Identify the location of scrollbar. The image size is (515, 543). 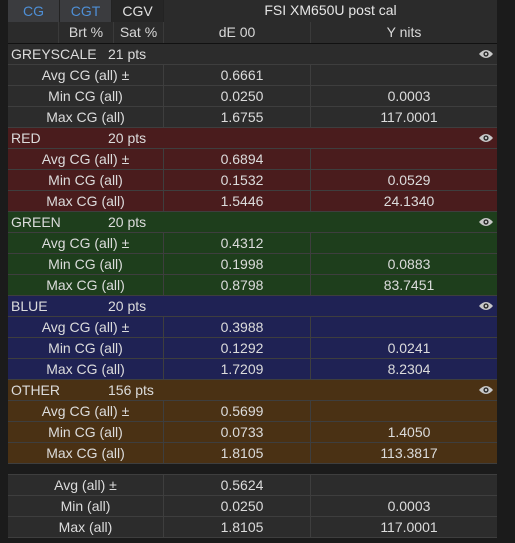
(508, 271).